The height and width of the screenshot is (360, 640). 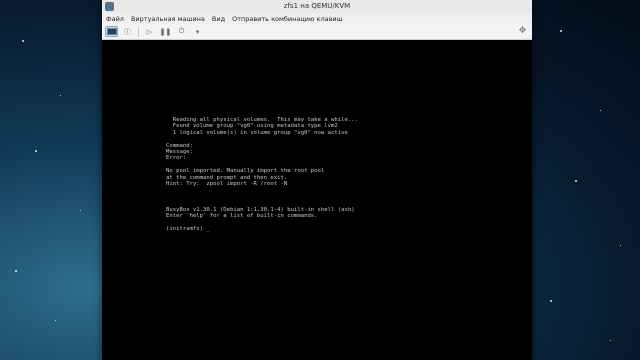 What do you see at coordinates (111, 31) in the screenshot?
I see `console-view-icon` at bounding box center [111, 31].